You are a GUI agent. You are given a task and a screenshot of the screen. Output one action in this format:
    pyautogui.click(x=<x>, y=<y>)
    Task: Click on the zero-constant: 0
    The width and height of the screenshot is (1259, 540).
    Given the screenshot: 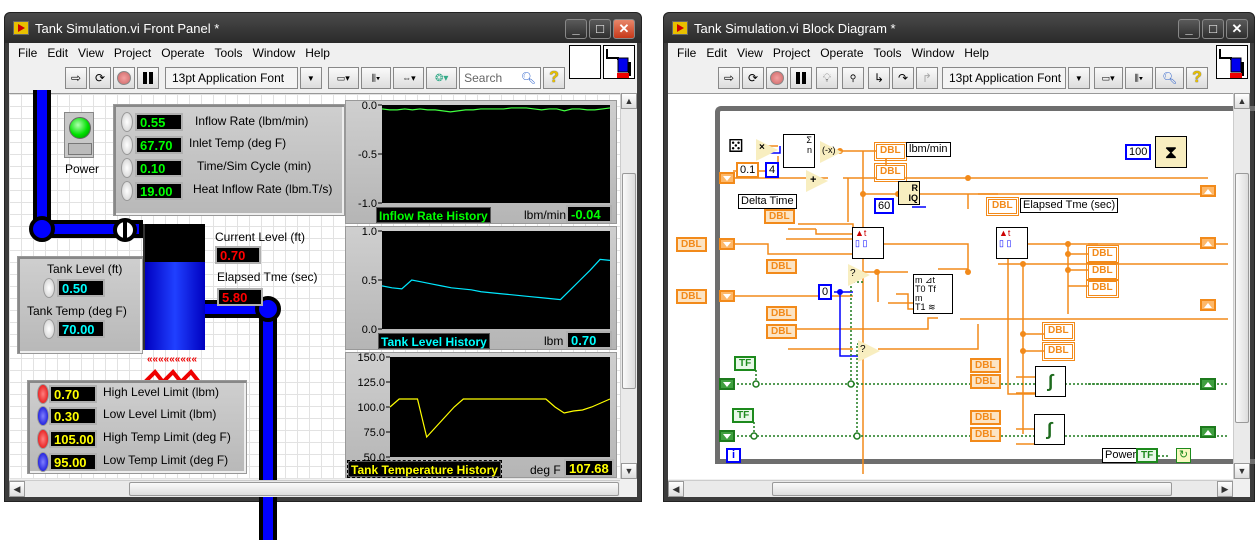 What is the action you would take?
    pyautogui.click(x=825, y=292)
    